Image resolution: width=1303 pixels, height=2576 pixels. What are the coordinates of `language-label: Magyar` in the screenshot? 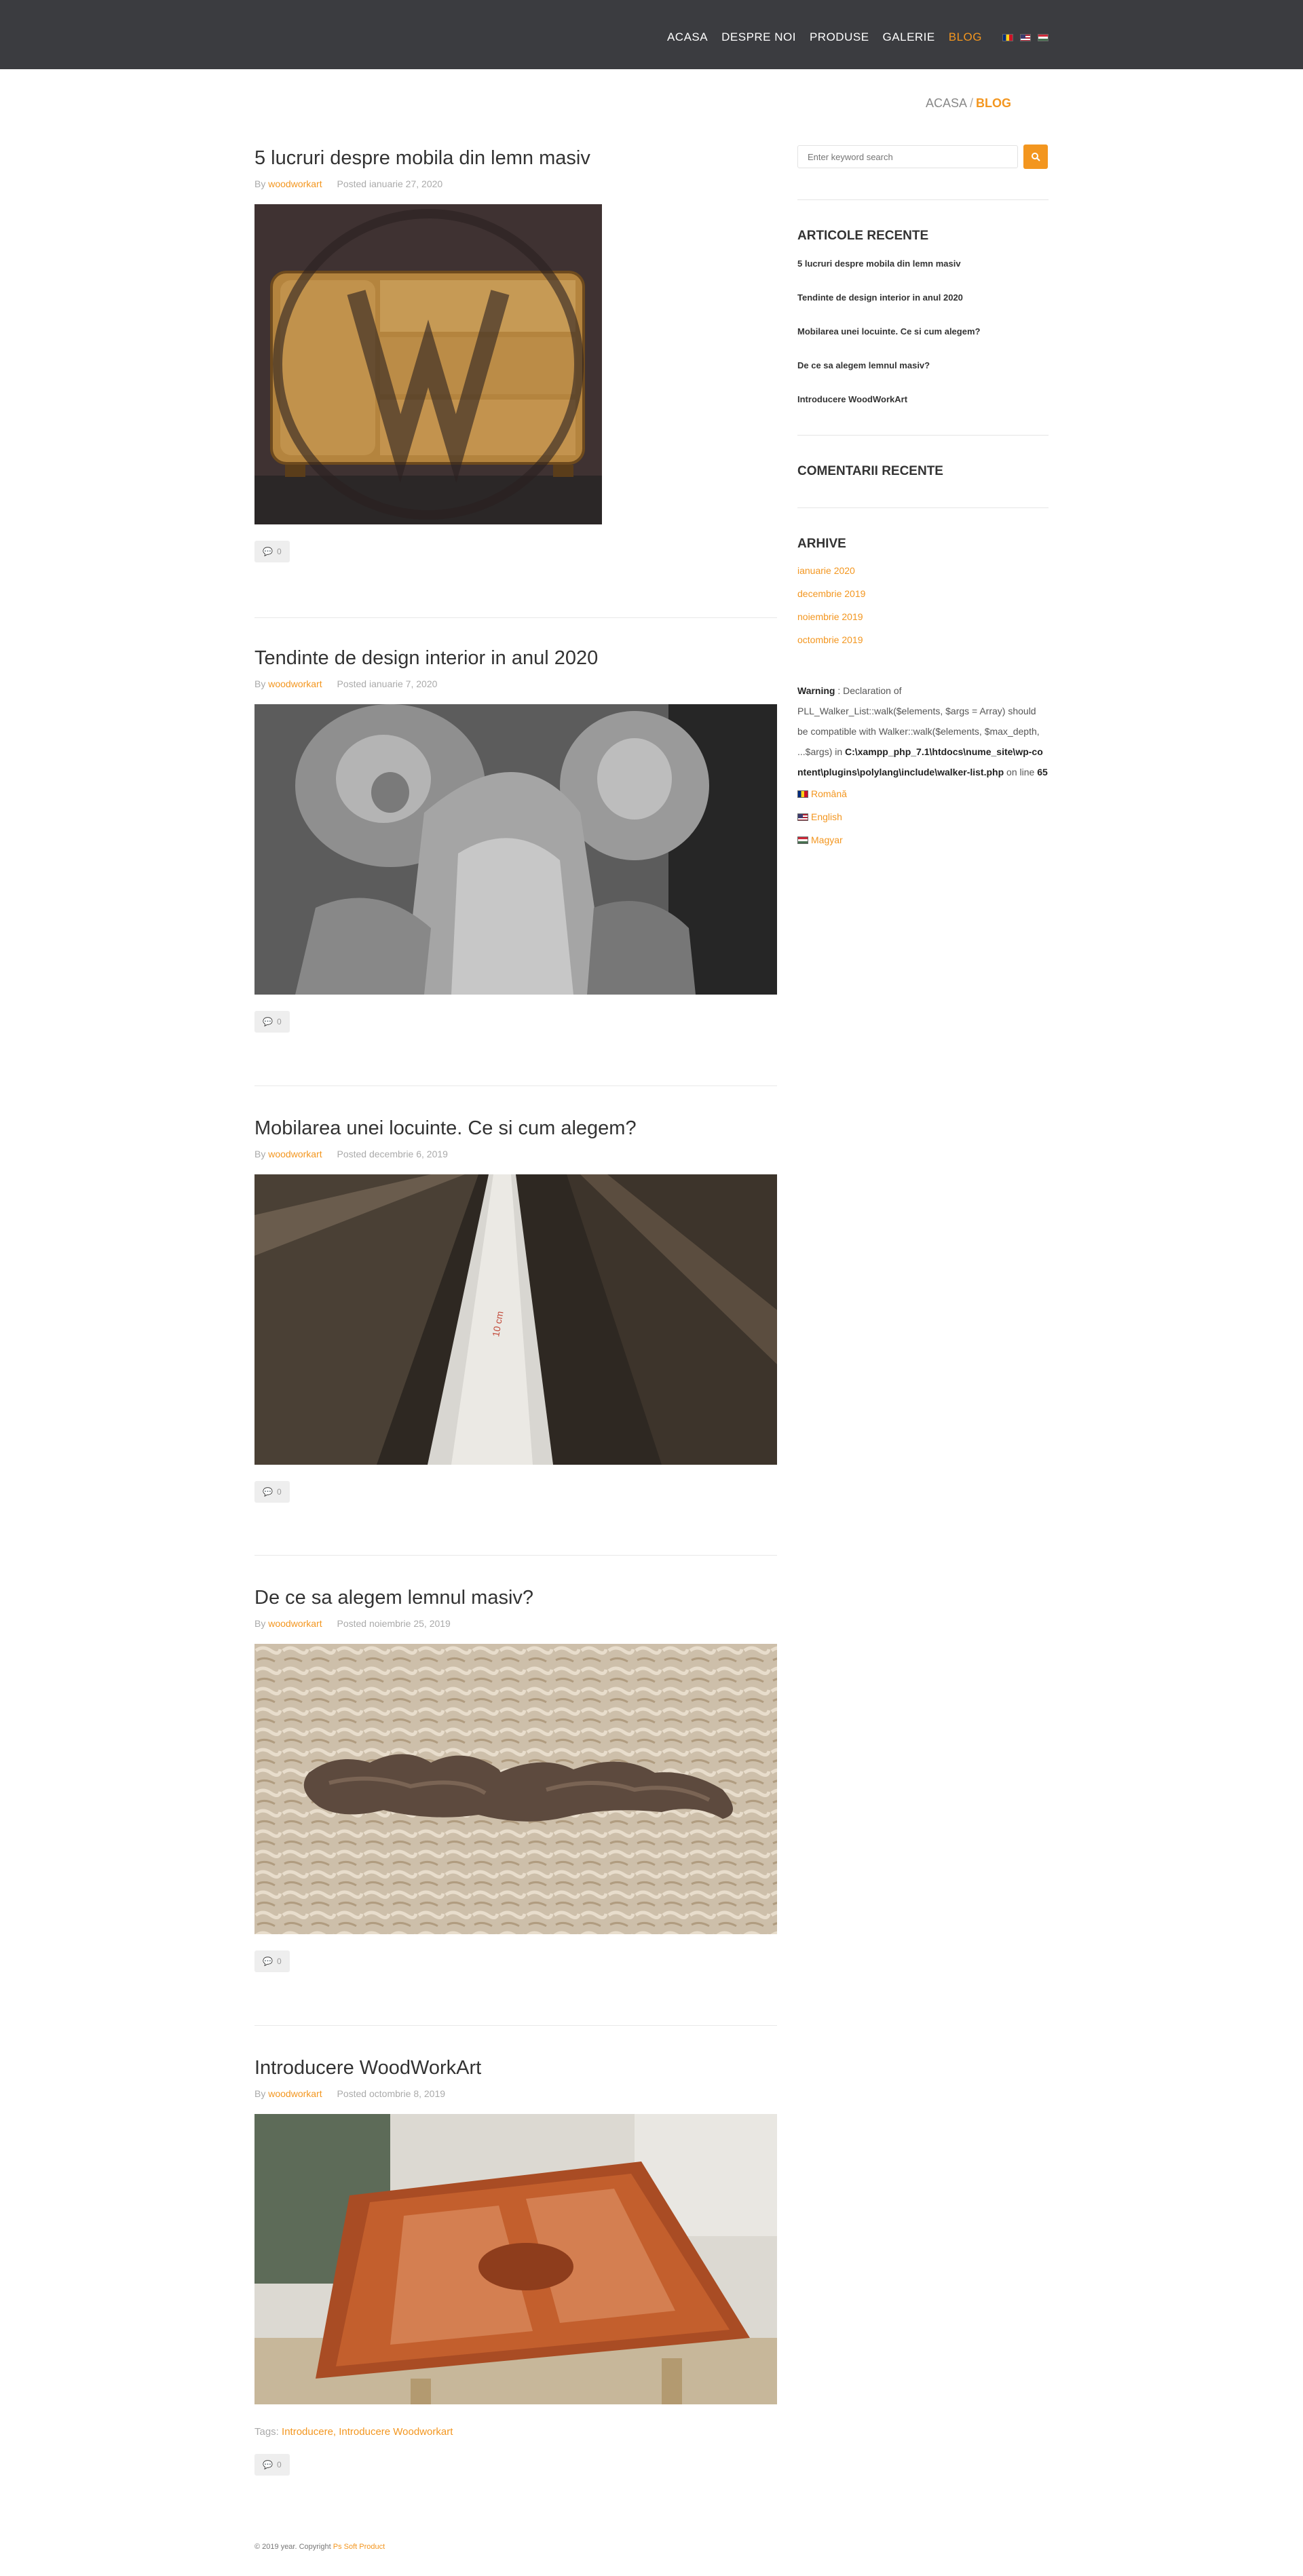 It's located at (827, 839).